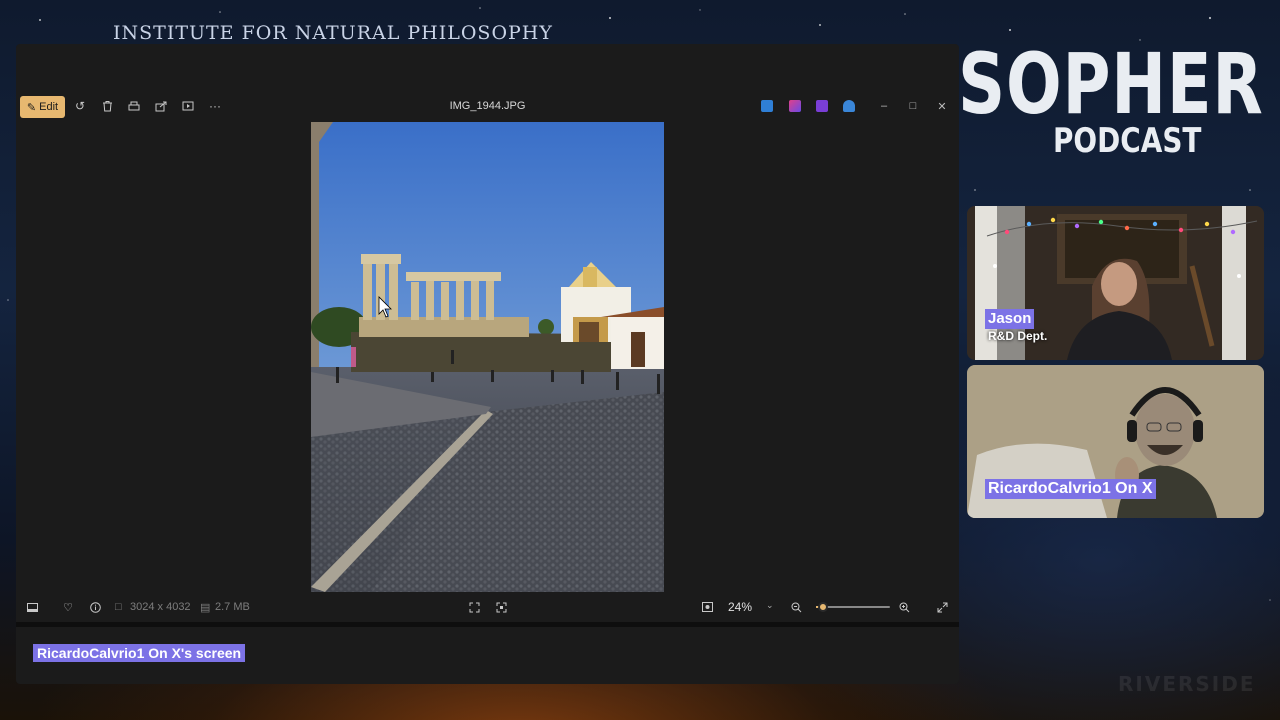 This screenshot has height=720, width=1280. What do you see at coordinates (118, 607) in the screenshot?
I see `dimensions-icon: □` at bounding box center [118, 607].